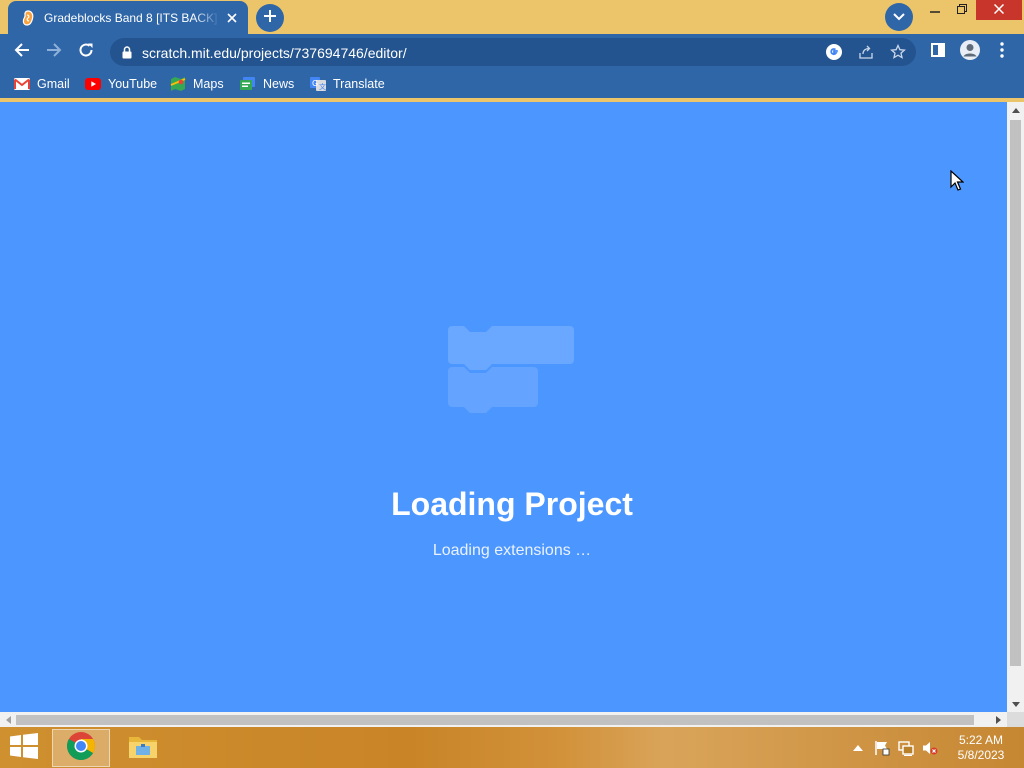 The height and width of the screenshot is (768, 1024). What do you see at coordinates (127, 52) in the screenshot?
I see `lock-icon` at bounding box center [127, 52].